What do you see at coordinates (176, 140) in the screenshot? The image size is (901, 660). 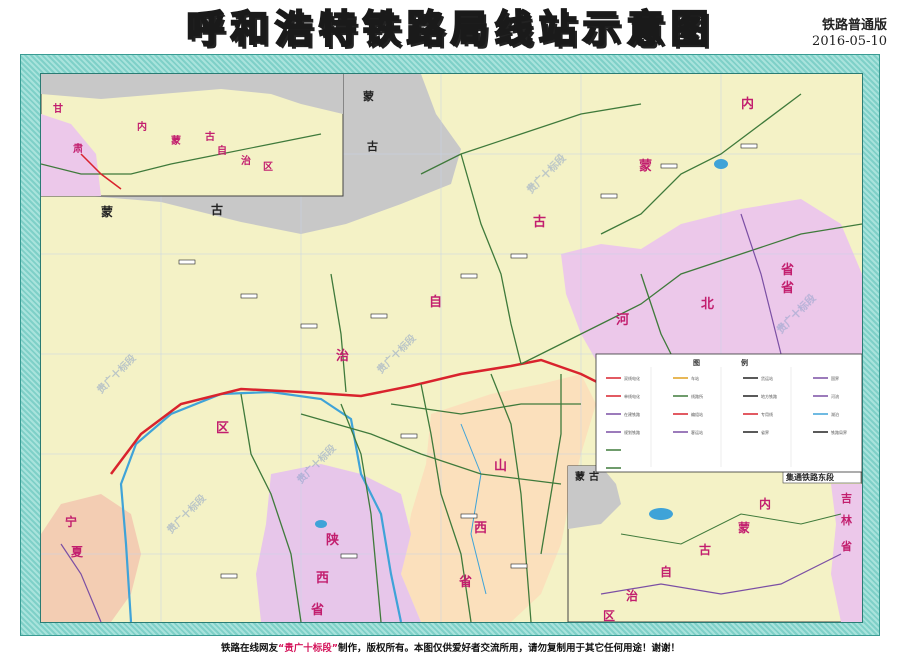 I see `label-inset-nw: 蒙` at bounding box center [176, 140].